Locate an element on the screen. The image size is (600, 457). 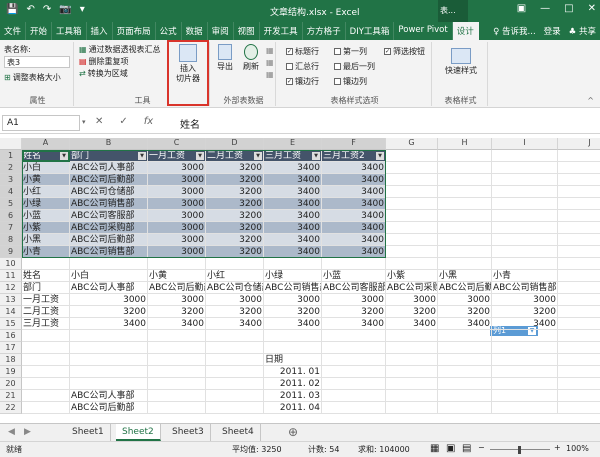
tab-5: 公式 is located at coordinates (169, 31).